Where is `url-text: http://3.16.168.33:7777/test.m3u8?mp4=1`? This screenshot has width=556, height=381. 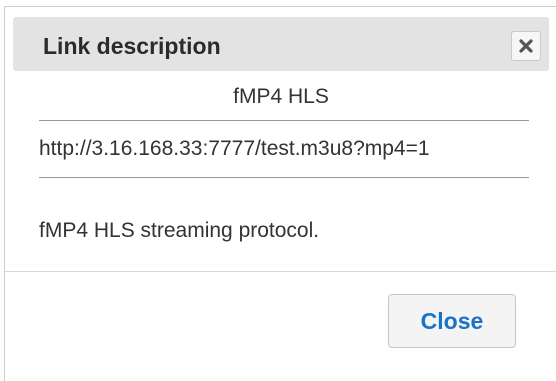
url-text: http://3.16.168.33:7777/test.m3u8?mp4=1 is located at coordinates (234, 148).